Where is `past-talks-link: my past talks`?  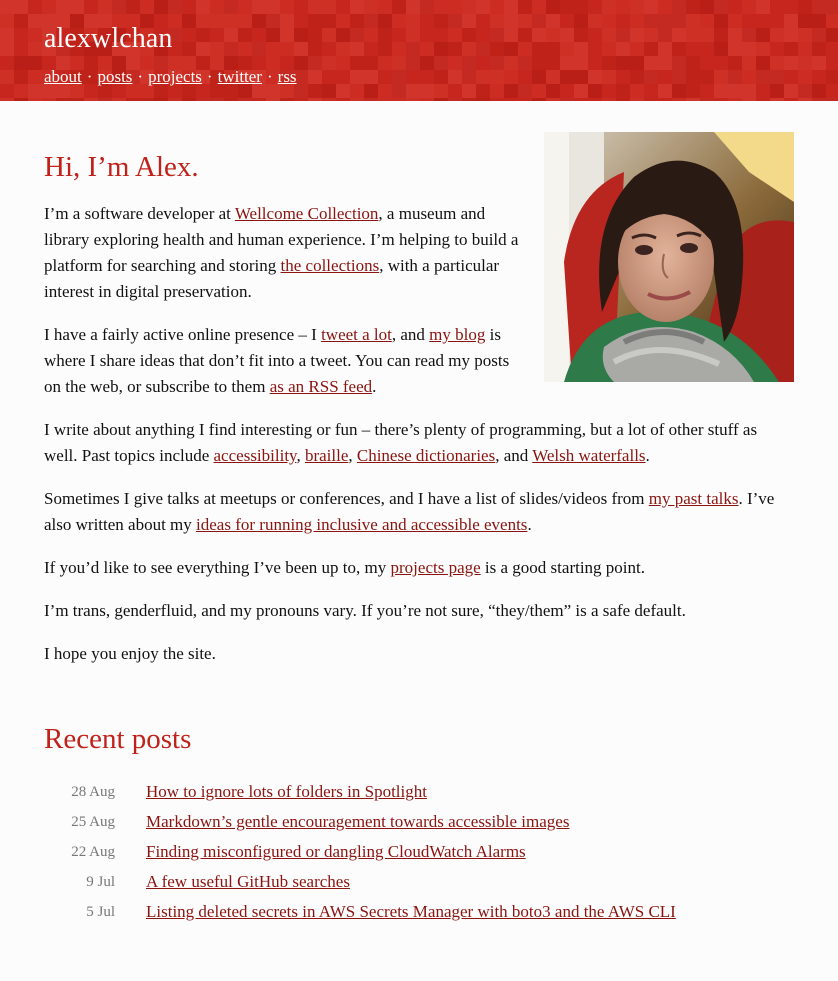
past-talks-link: my past talks is located at coordinates (694, 498).